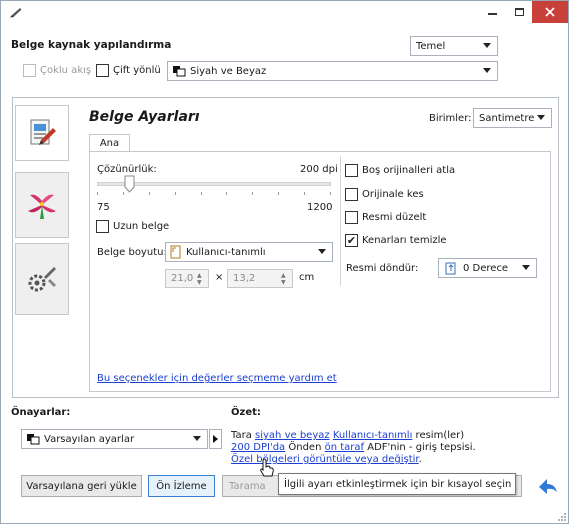 This screenshot has width=569, height=524. Describe the element at coordinates (241, 435) in the screenshot. I see `summary-text: Tara` at that location.